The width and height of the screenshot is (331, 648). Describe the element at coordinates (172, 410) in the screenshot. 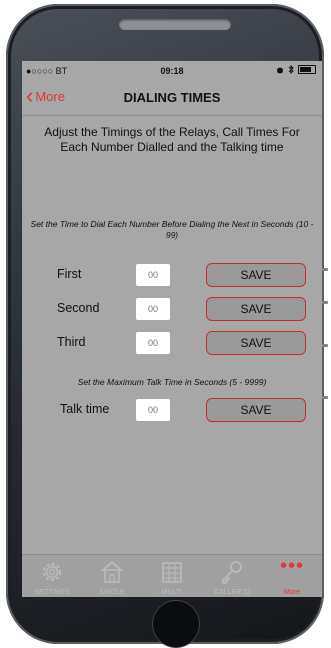

I see `talk-time-row: Talk time SAVE` at that location.